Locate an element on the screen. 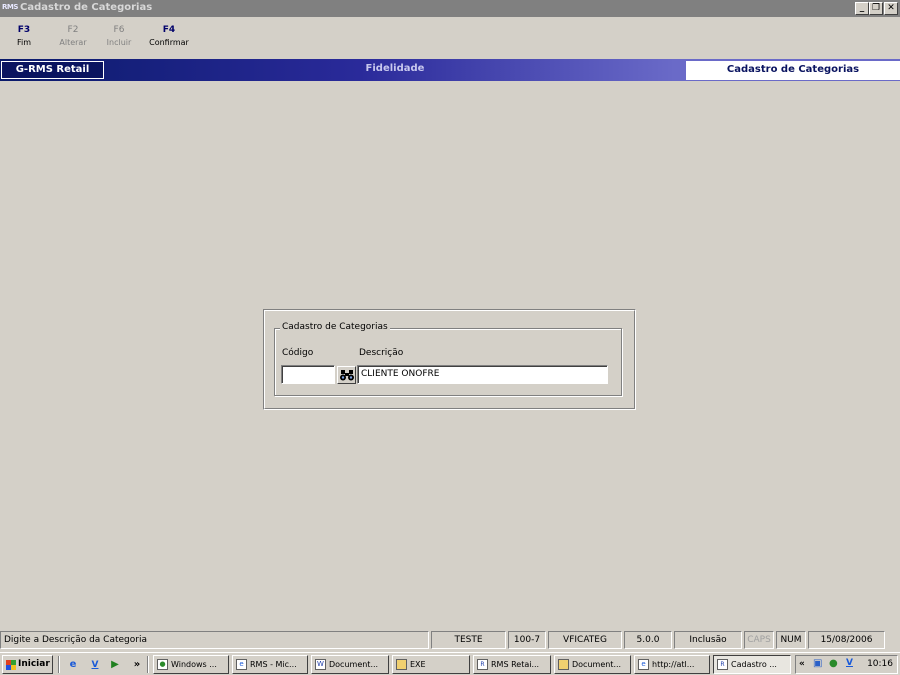  quicklaunch-chevron: » is located at coordinates (137, 665).